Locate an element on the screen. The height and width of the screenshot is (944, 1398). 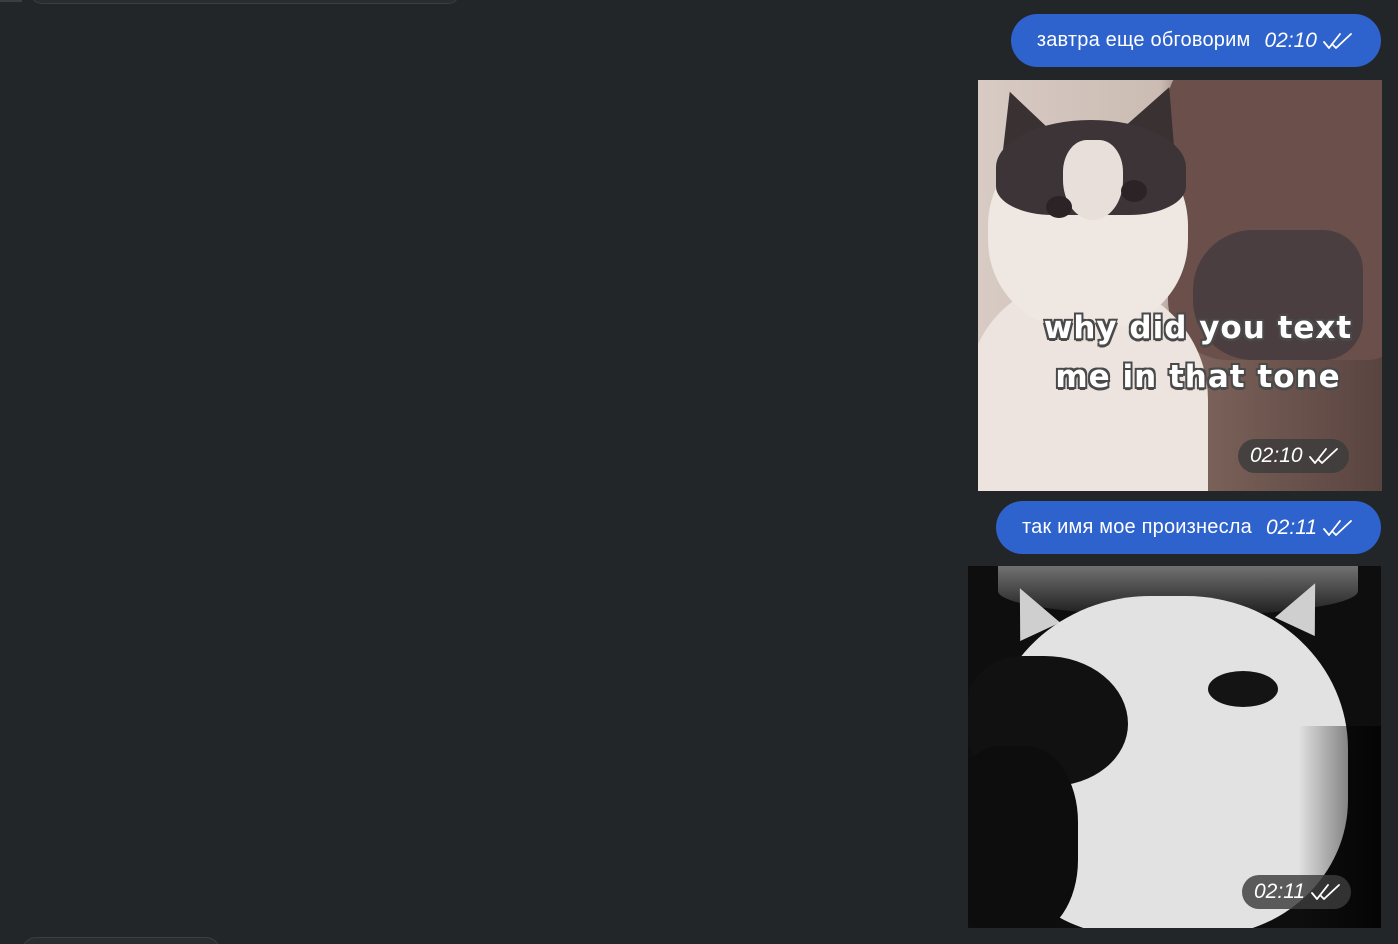
cat-dark-patch is located at coordinates (1023, 837).